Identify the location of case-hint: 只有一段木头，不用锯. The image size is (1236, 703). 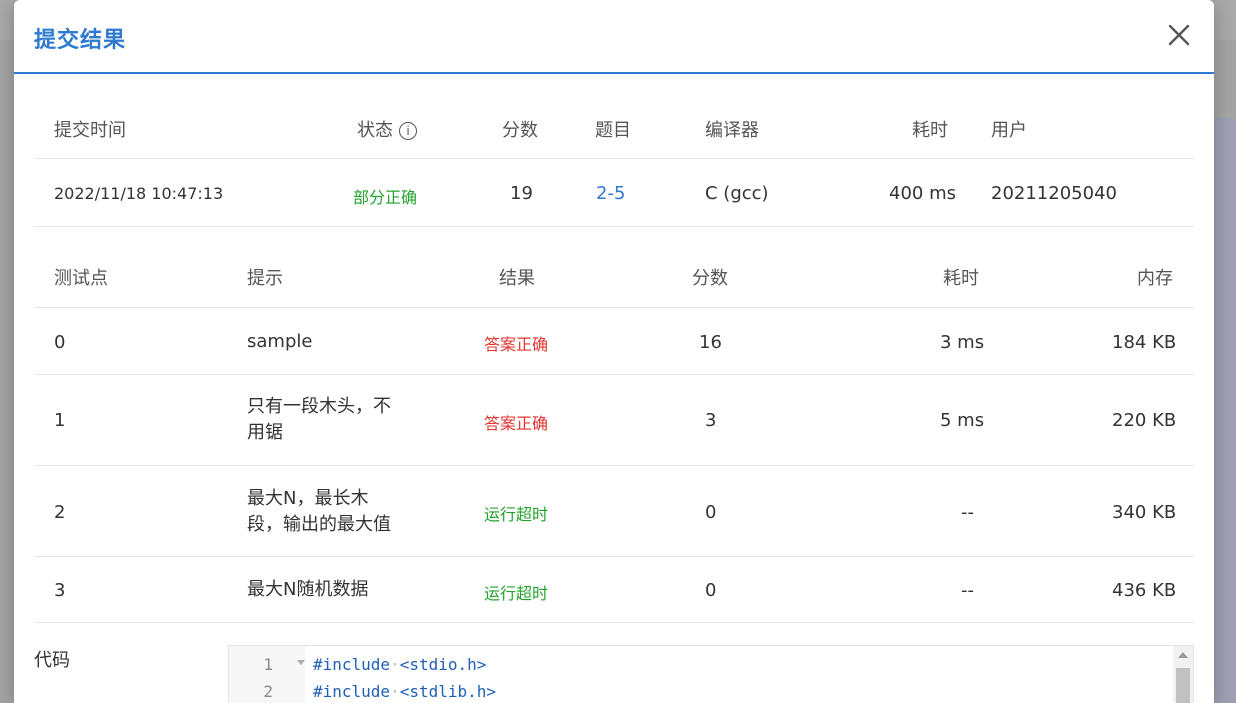
(319, 419).